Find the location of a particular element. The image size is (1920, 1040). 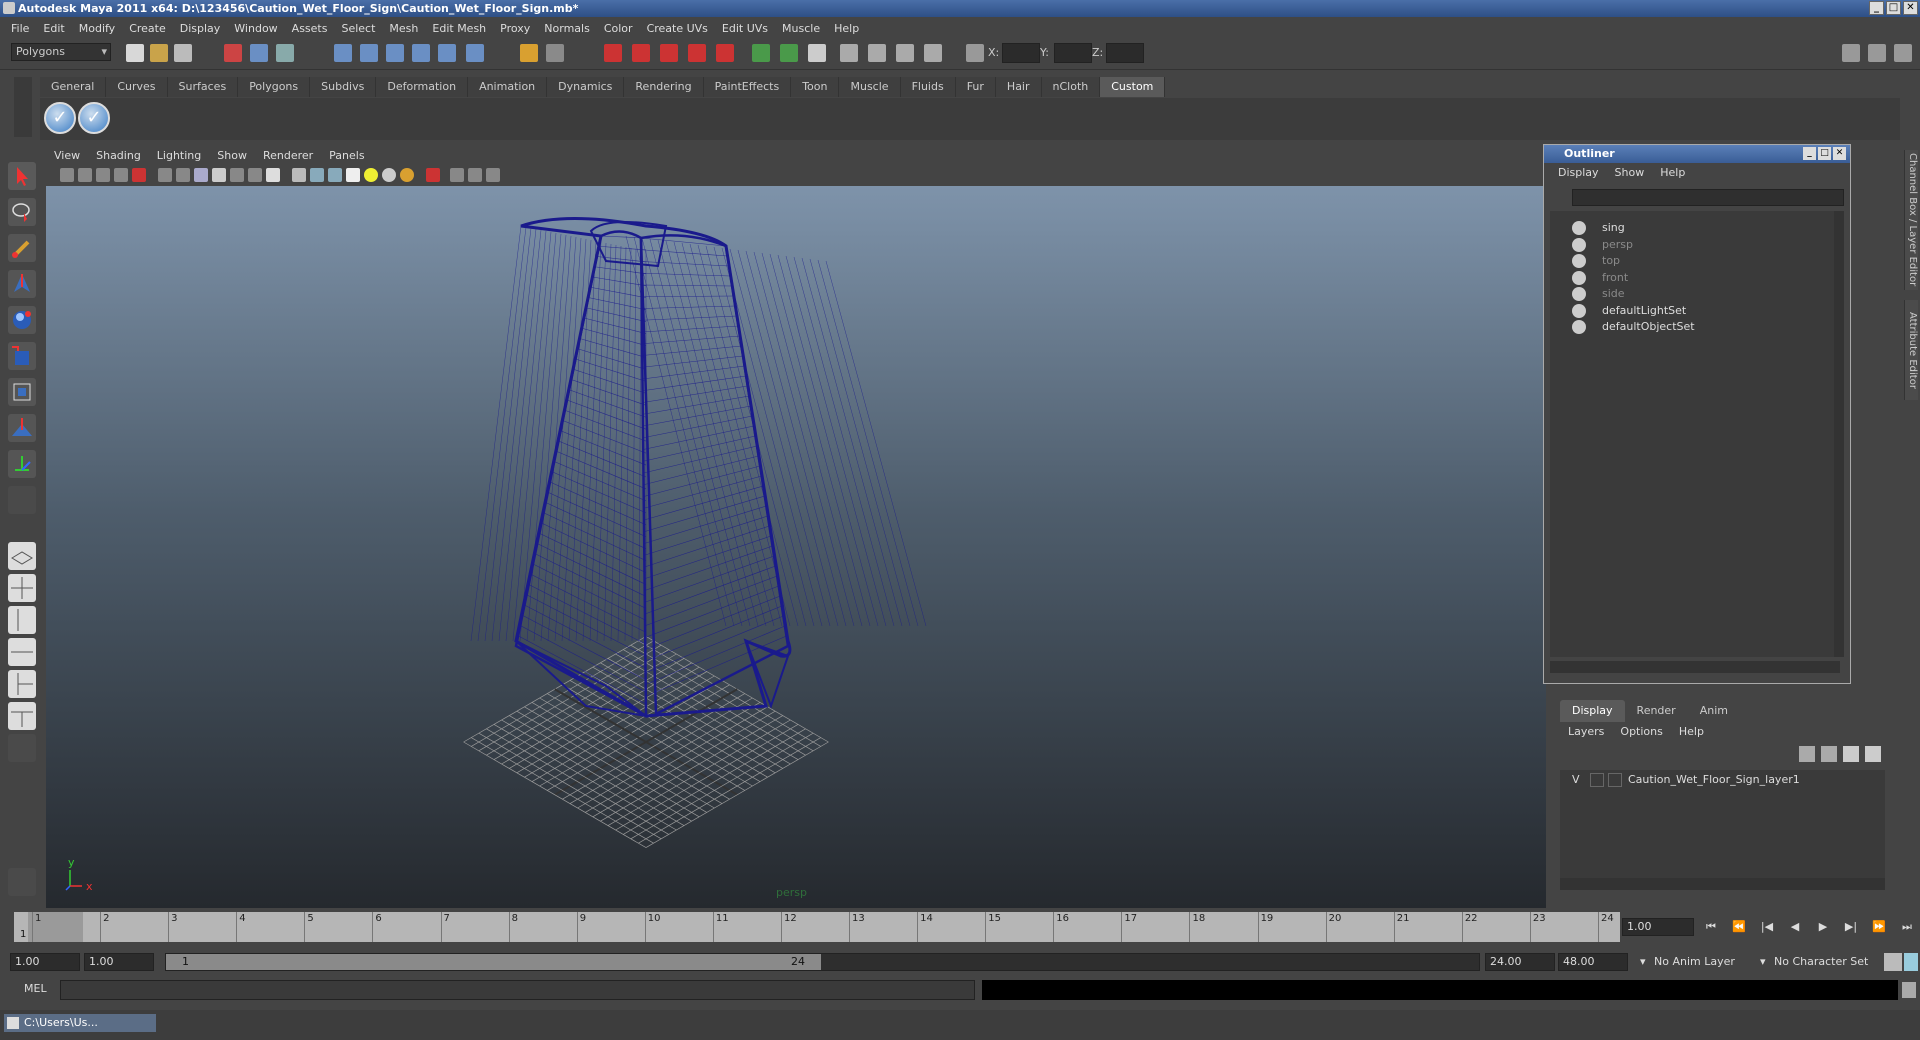

step-back-key-icon: |◀ is located at coordinates (1767, 927).